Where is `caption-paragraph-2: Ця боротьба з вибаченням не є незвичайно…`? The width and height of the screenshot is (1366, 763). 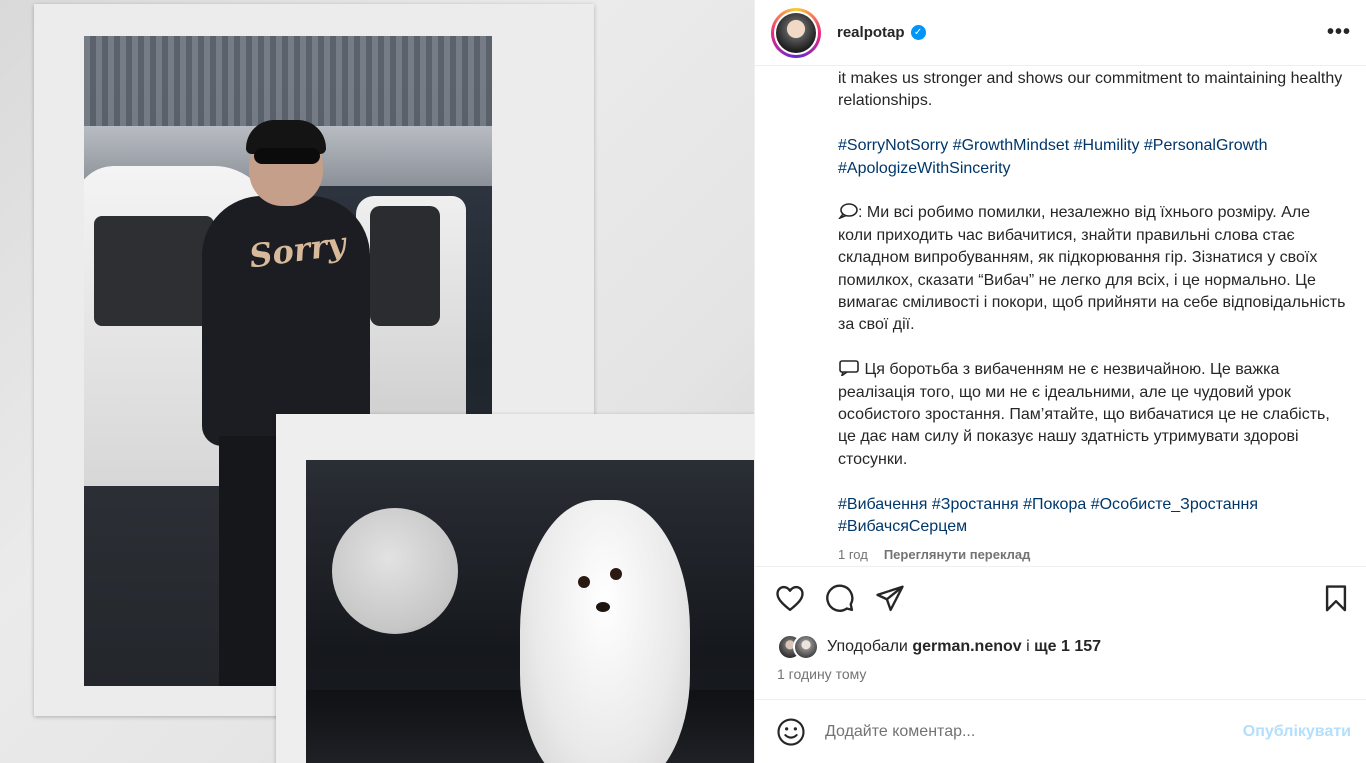 caption-paragraph-2: Ця боротьба з вибаченням не є незвичайно… is located at coordinates (1084, 414).